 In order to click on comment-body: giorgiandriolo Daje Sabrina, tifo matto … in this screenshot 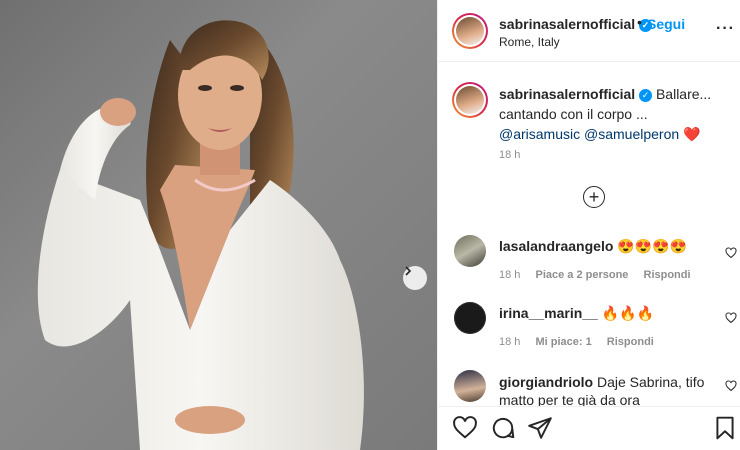, I will do `click(609, 389)`.